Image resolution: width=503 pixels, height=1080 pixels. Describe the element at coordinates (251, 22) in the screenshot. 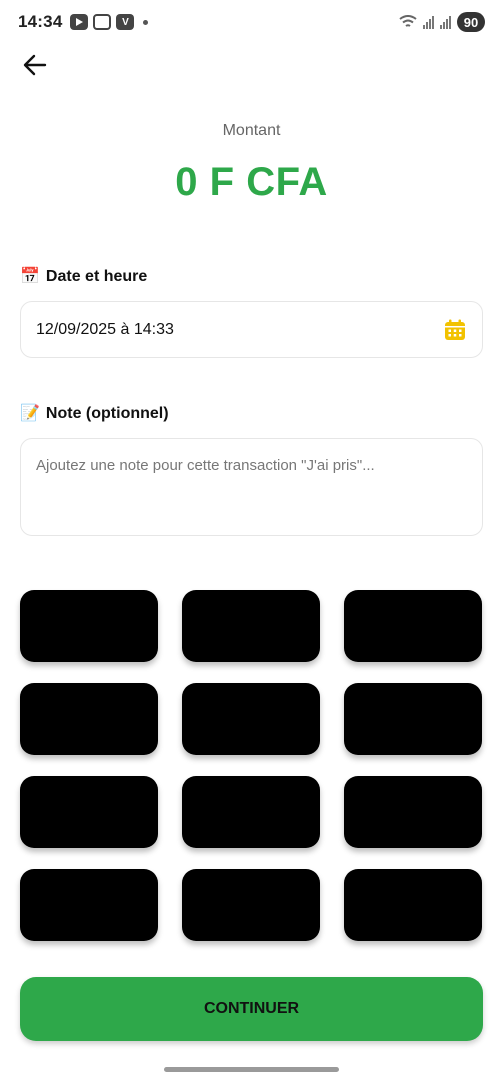

I see `status-bar: 14:34 V 90` at that location.